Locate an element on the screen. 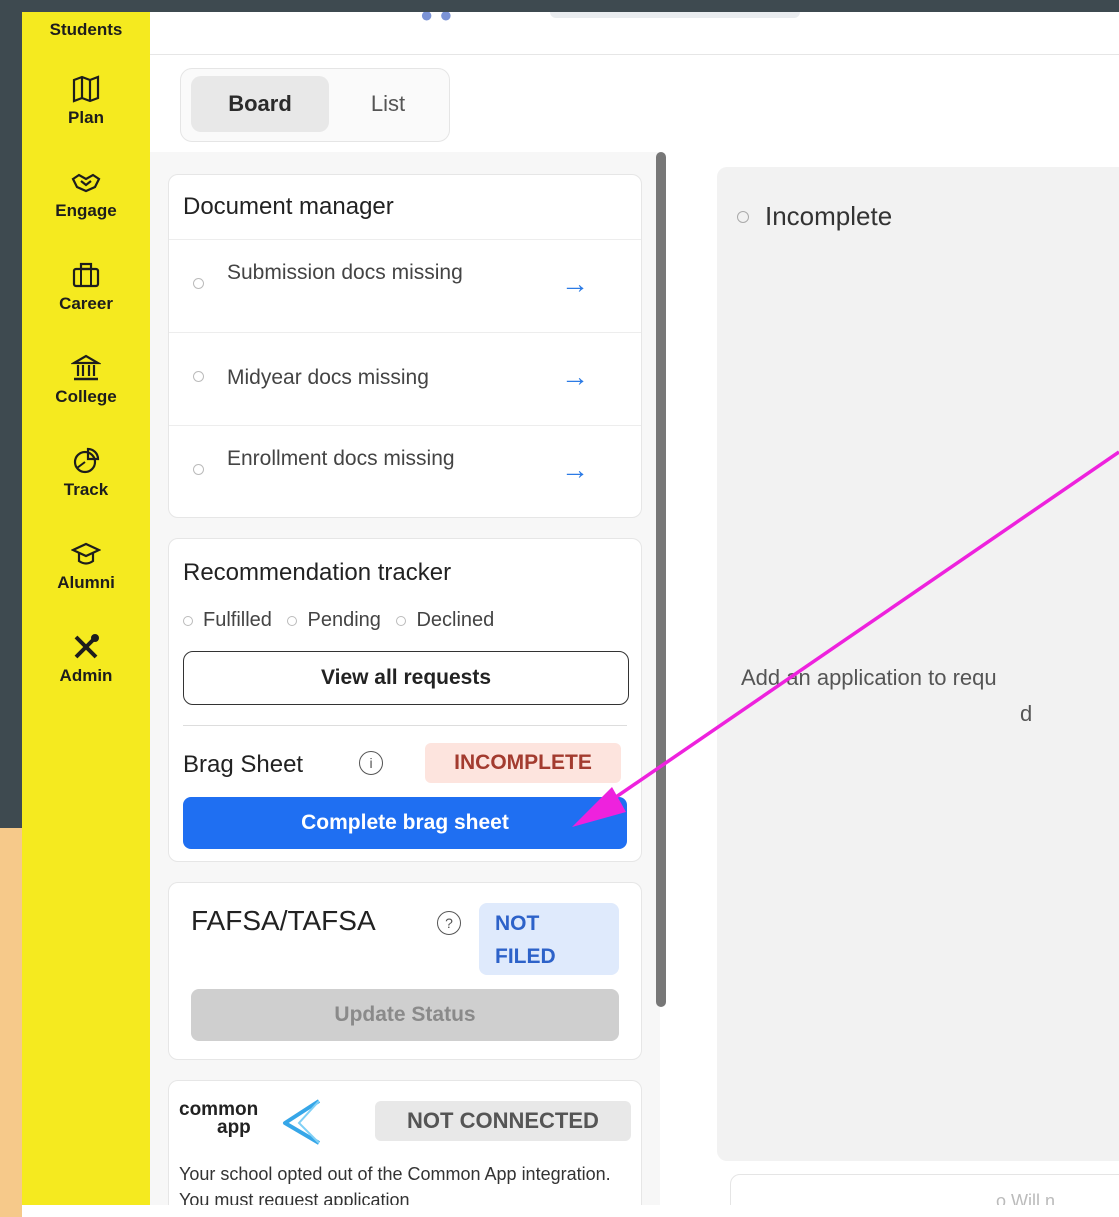 Image resolution: width=1119 pixels, height=1217 pixels. top-placeholder is located at coordinates (675, 15).